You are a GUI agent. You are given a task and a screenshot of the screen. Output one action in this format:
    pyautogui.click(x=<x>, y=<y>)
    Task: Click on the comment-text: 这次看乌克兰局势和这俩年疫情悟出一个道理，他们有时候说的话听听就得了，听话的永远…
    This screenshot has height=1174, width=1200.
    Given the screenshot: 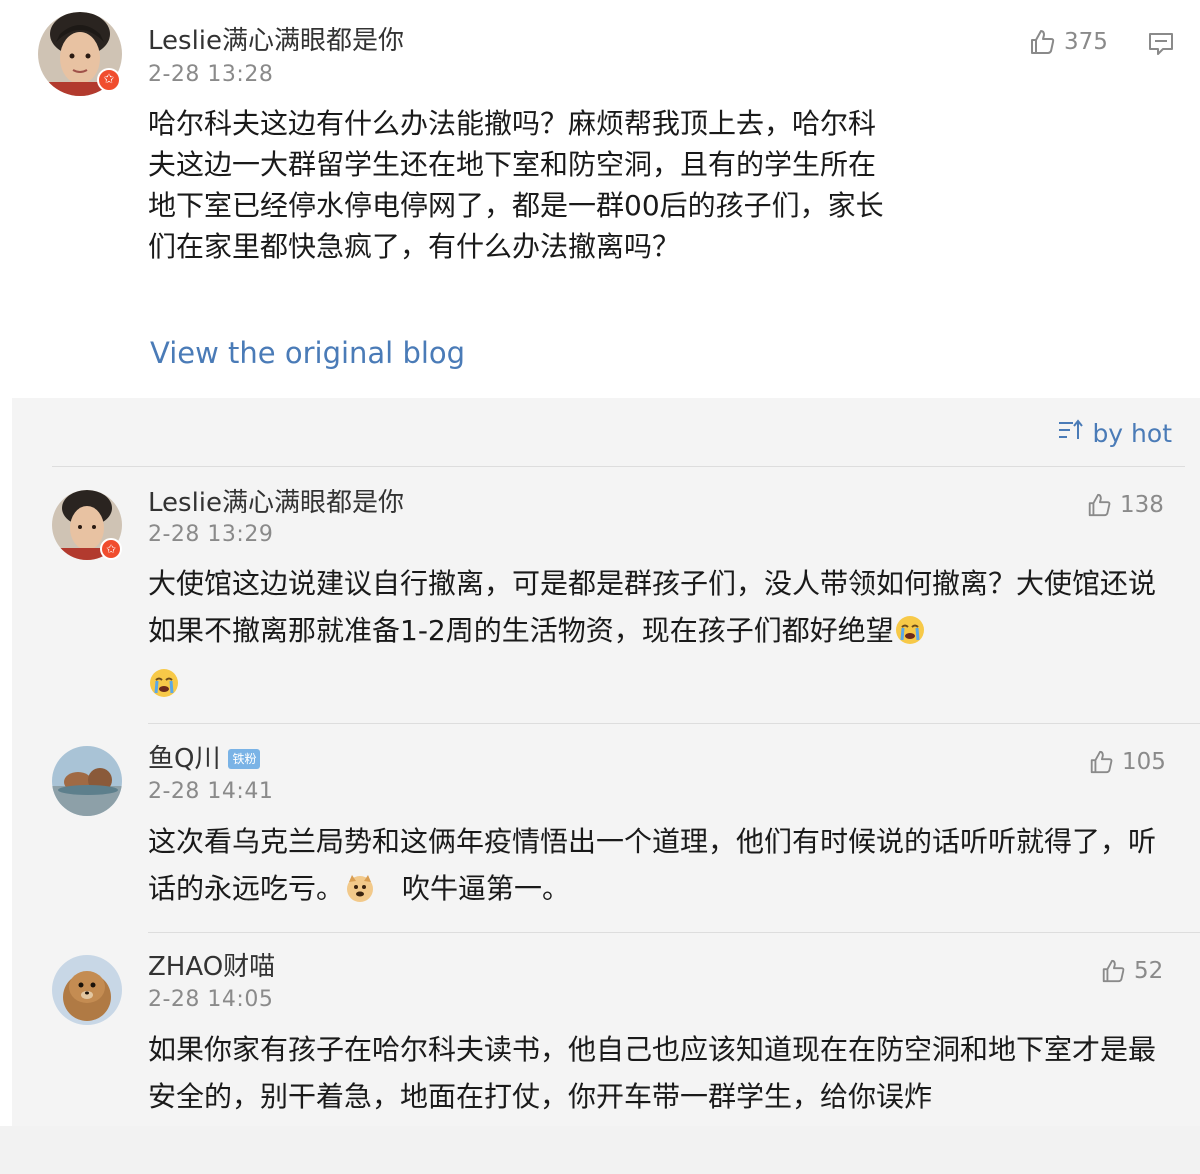 What is the action you would take?
    pyautogui.click(x=660, y=868)
    